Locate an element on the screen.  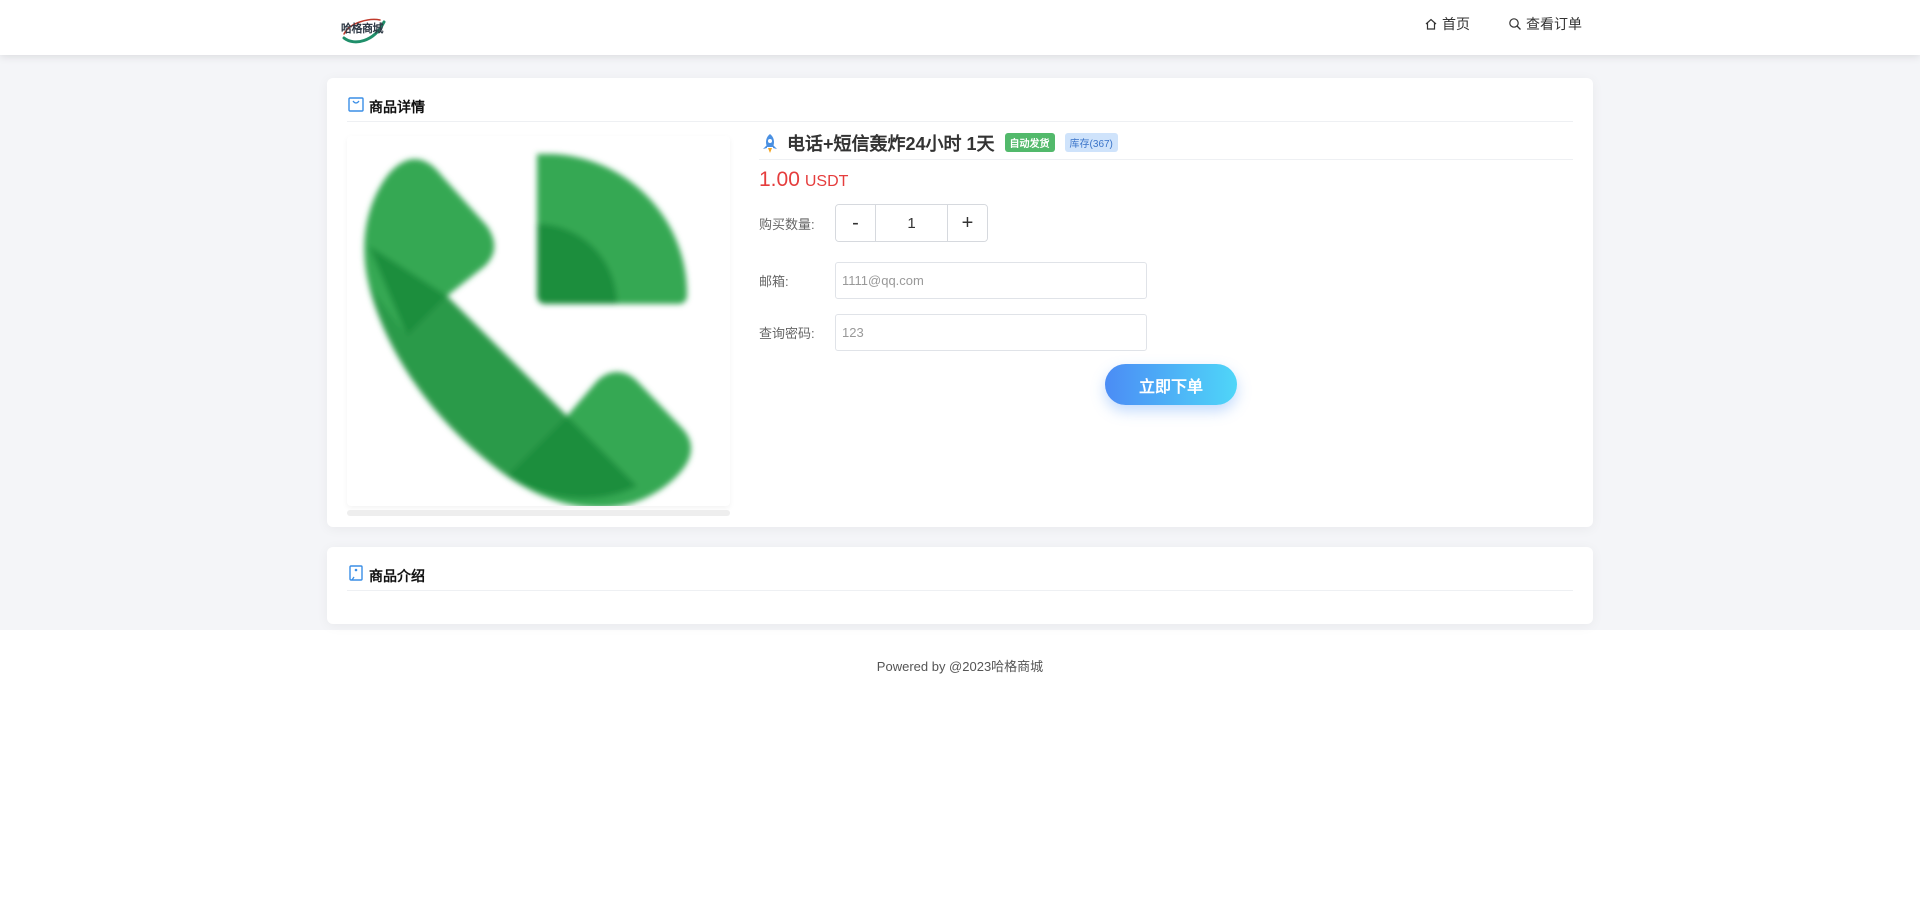
detail-card-title: 商品详情 is located at coordinates (397, 106).